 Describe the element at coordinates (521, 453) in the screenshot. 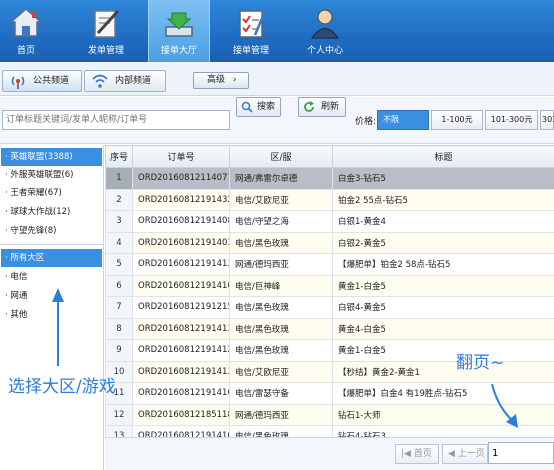

I see `page-number-input` at that location.